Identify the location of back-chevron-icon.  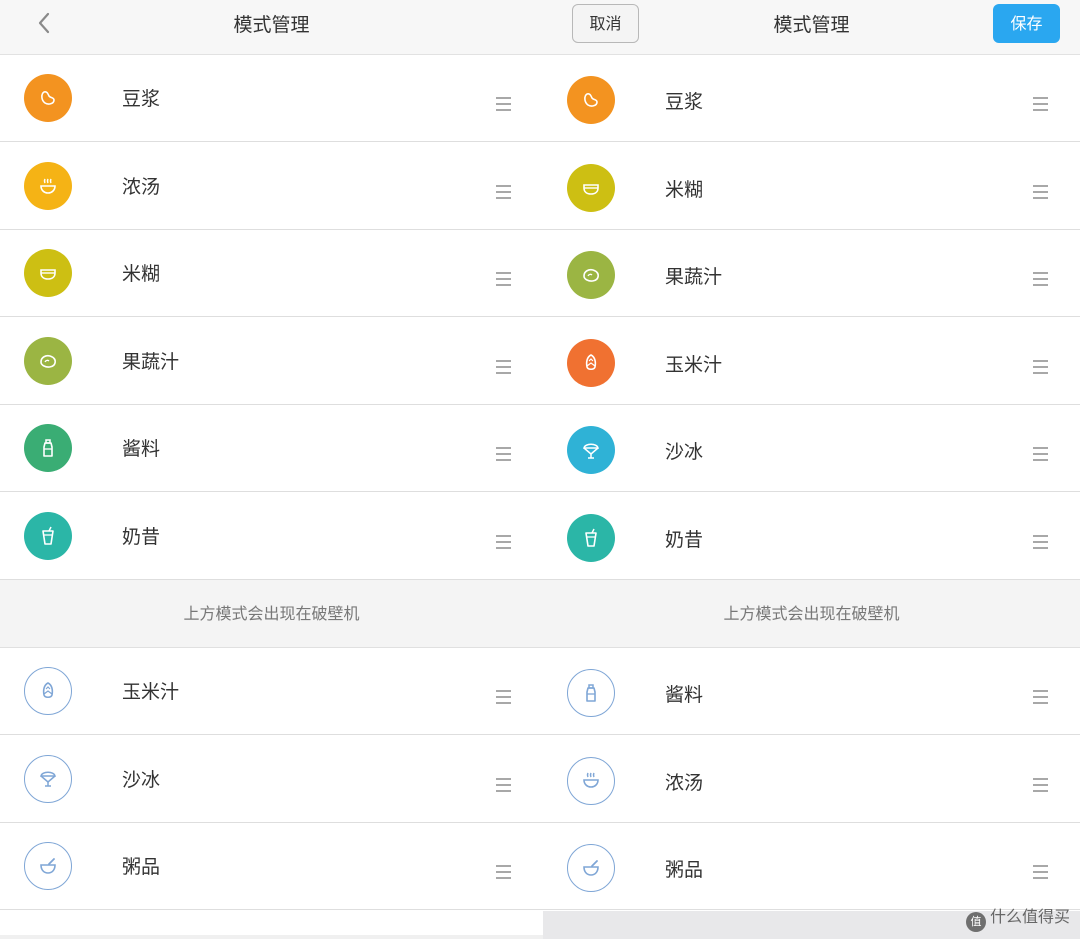
(44, 24).